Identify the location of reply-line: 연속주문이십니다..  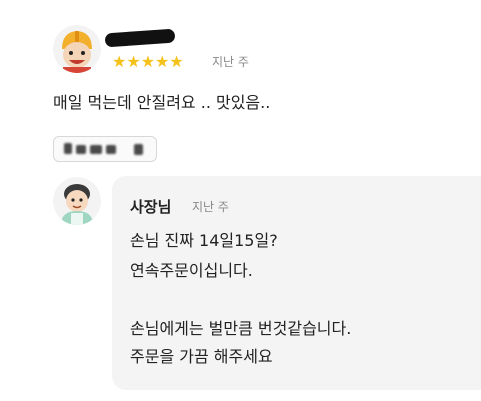
(191, 270).